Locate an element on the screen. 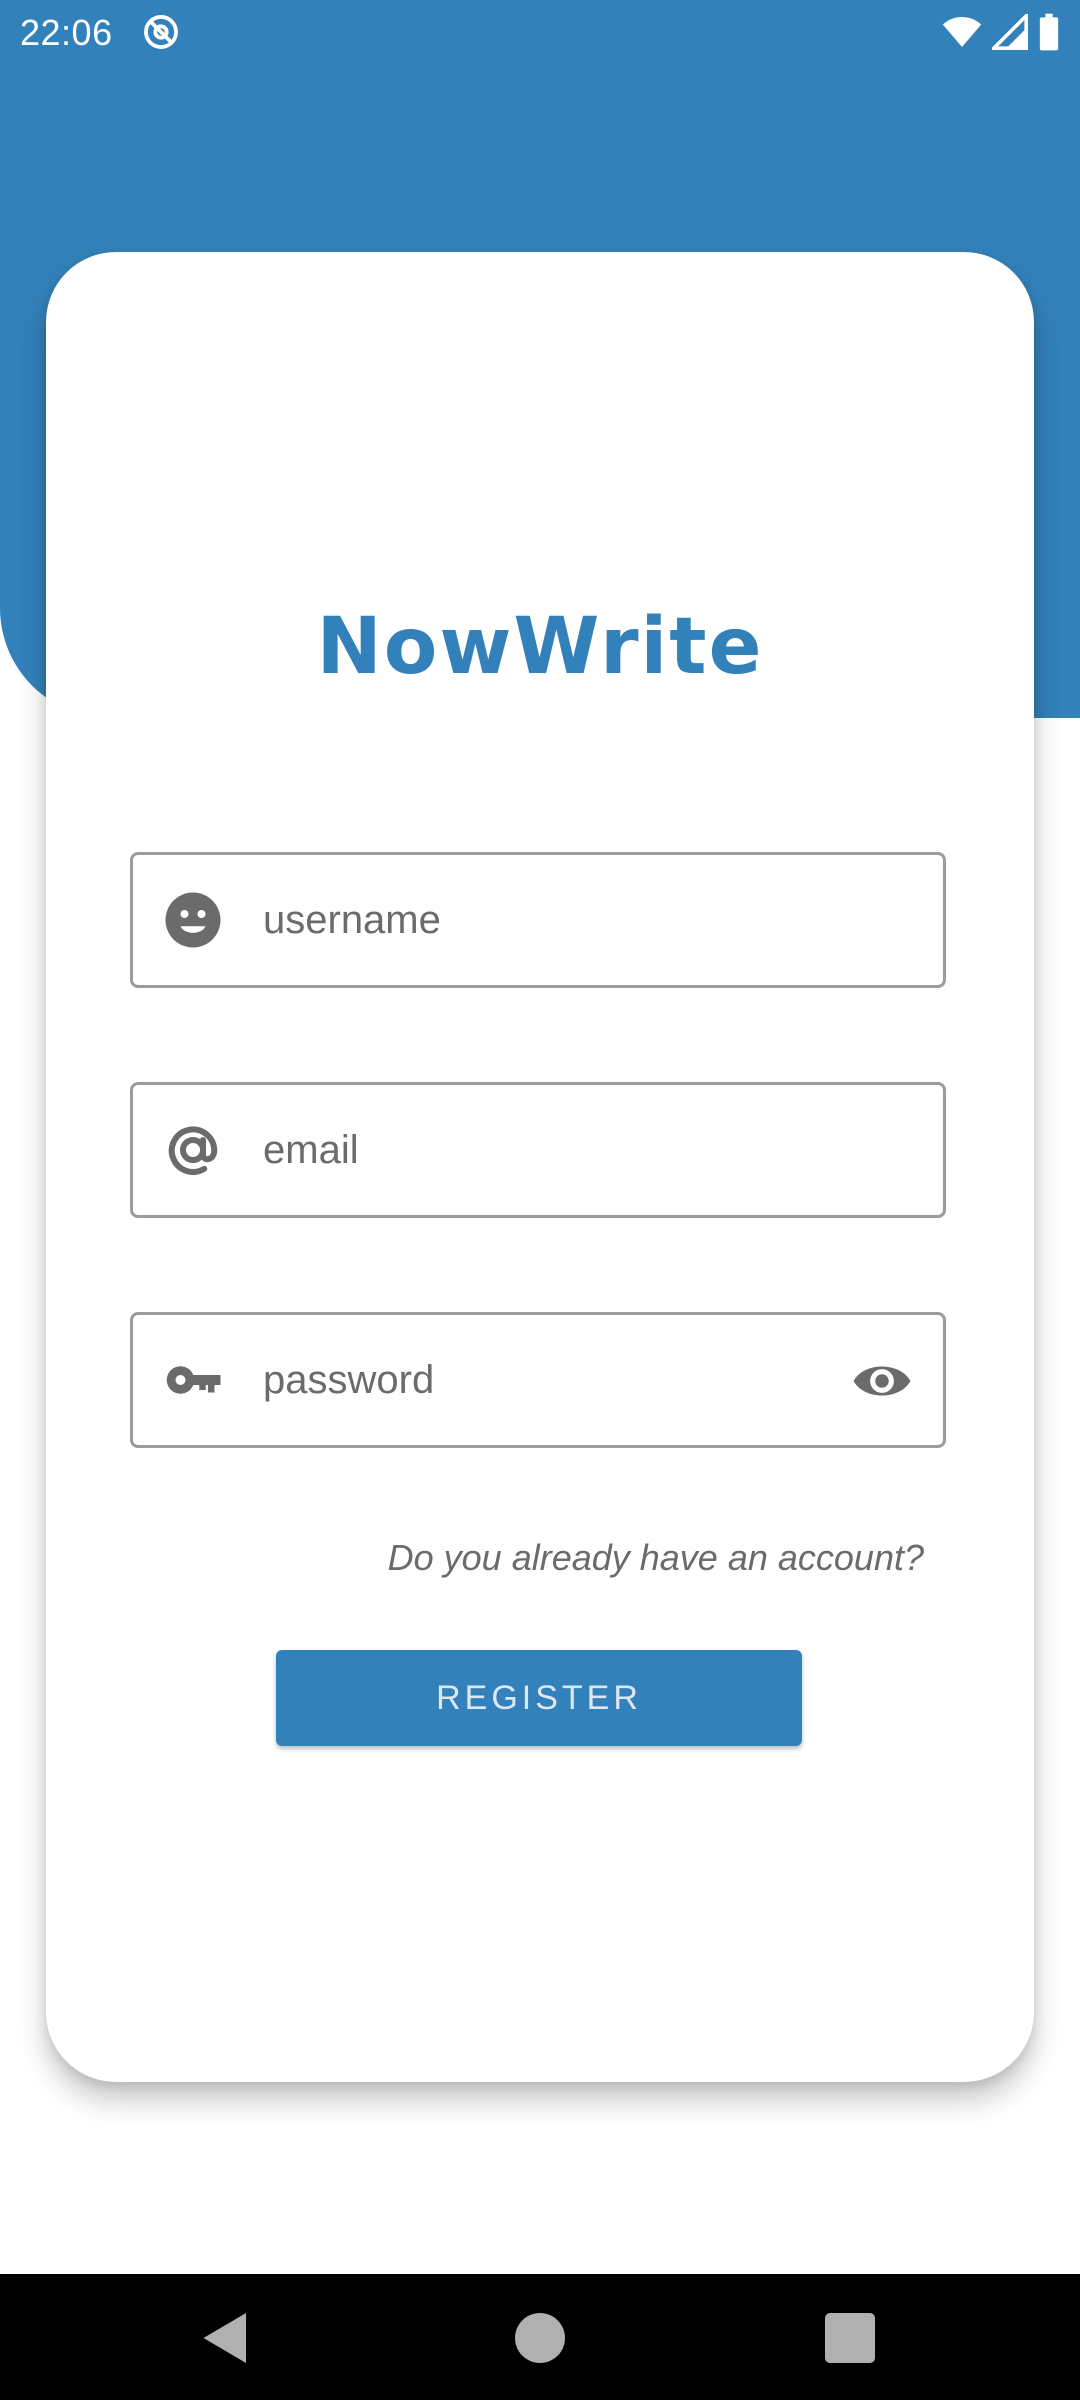 The image size is (1080, 2400). password-field: password is located at coordinates (538, 1380).